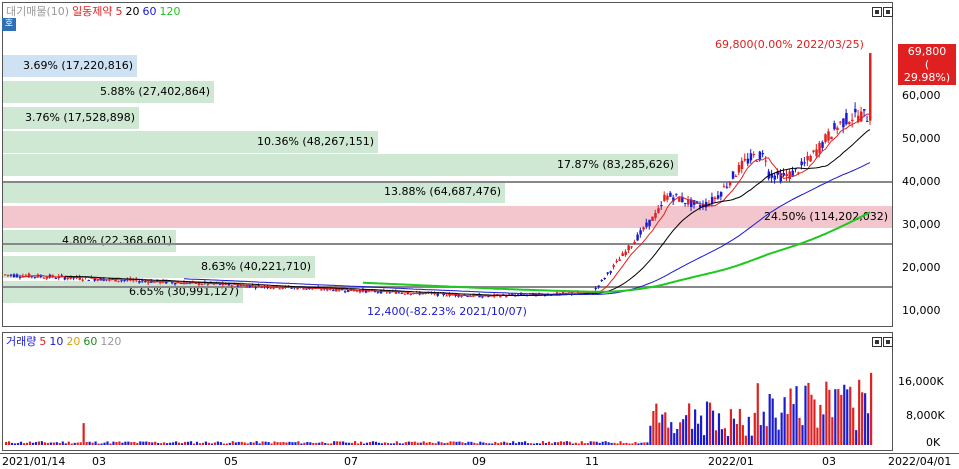  What do you see at coordinates (877, 342) in the screenshot?
I see `volume-maximize-button` at bounding box center [877, 342].